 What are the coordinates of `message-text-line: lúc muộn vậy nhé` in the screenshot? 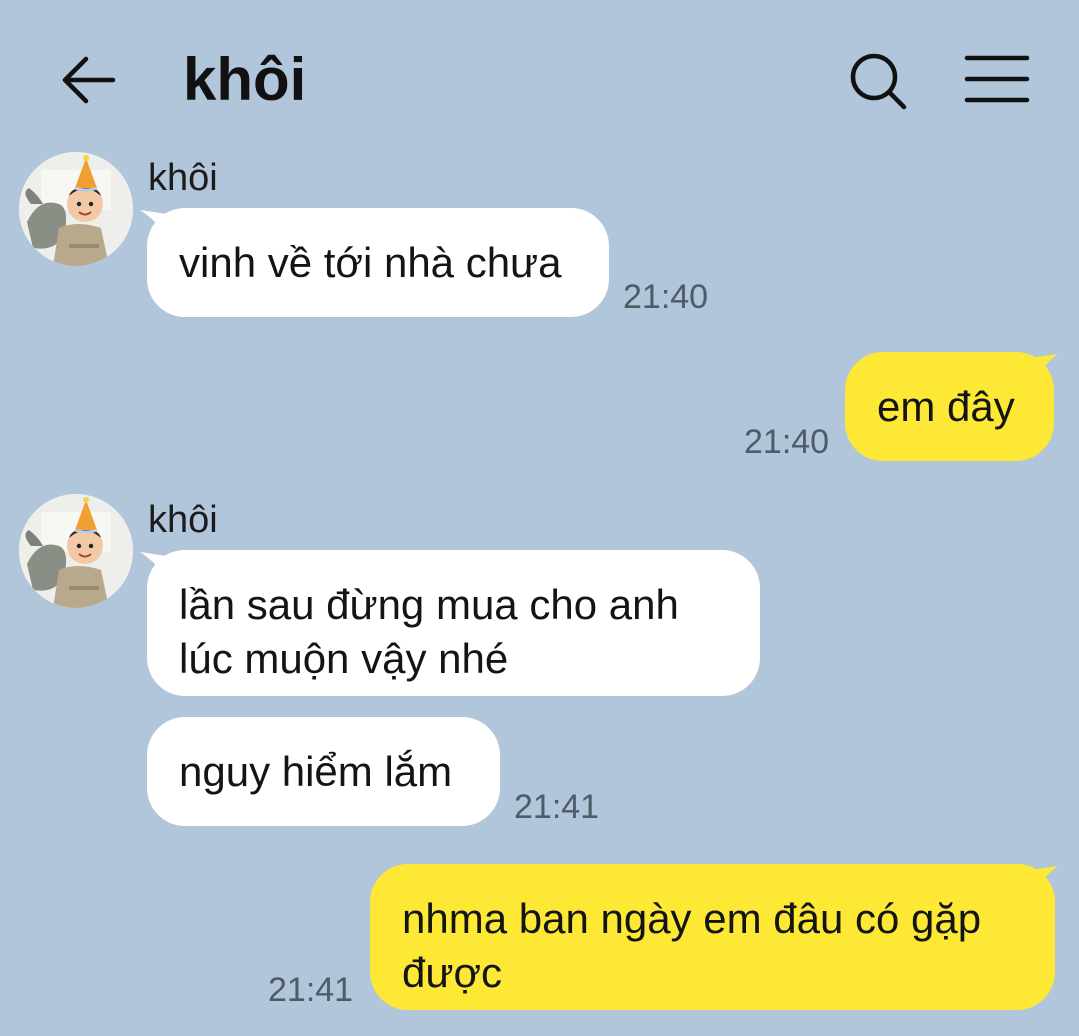 It's located at (344, 658).